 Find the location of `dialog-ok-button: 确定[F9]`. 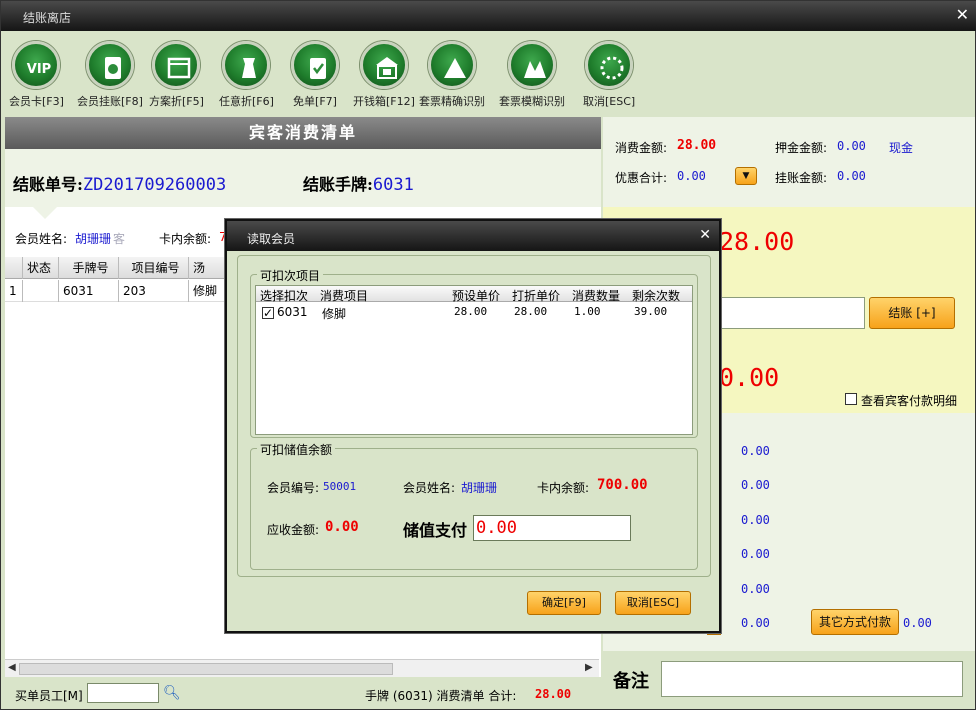

dialog-ok-button: 确定[F9] is located at coordinates (564, 603).